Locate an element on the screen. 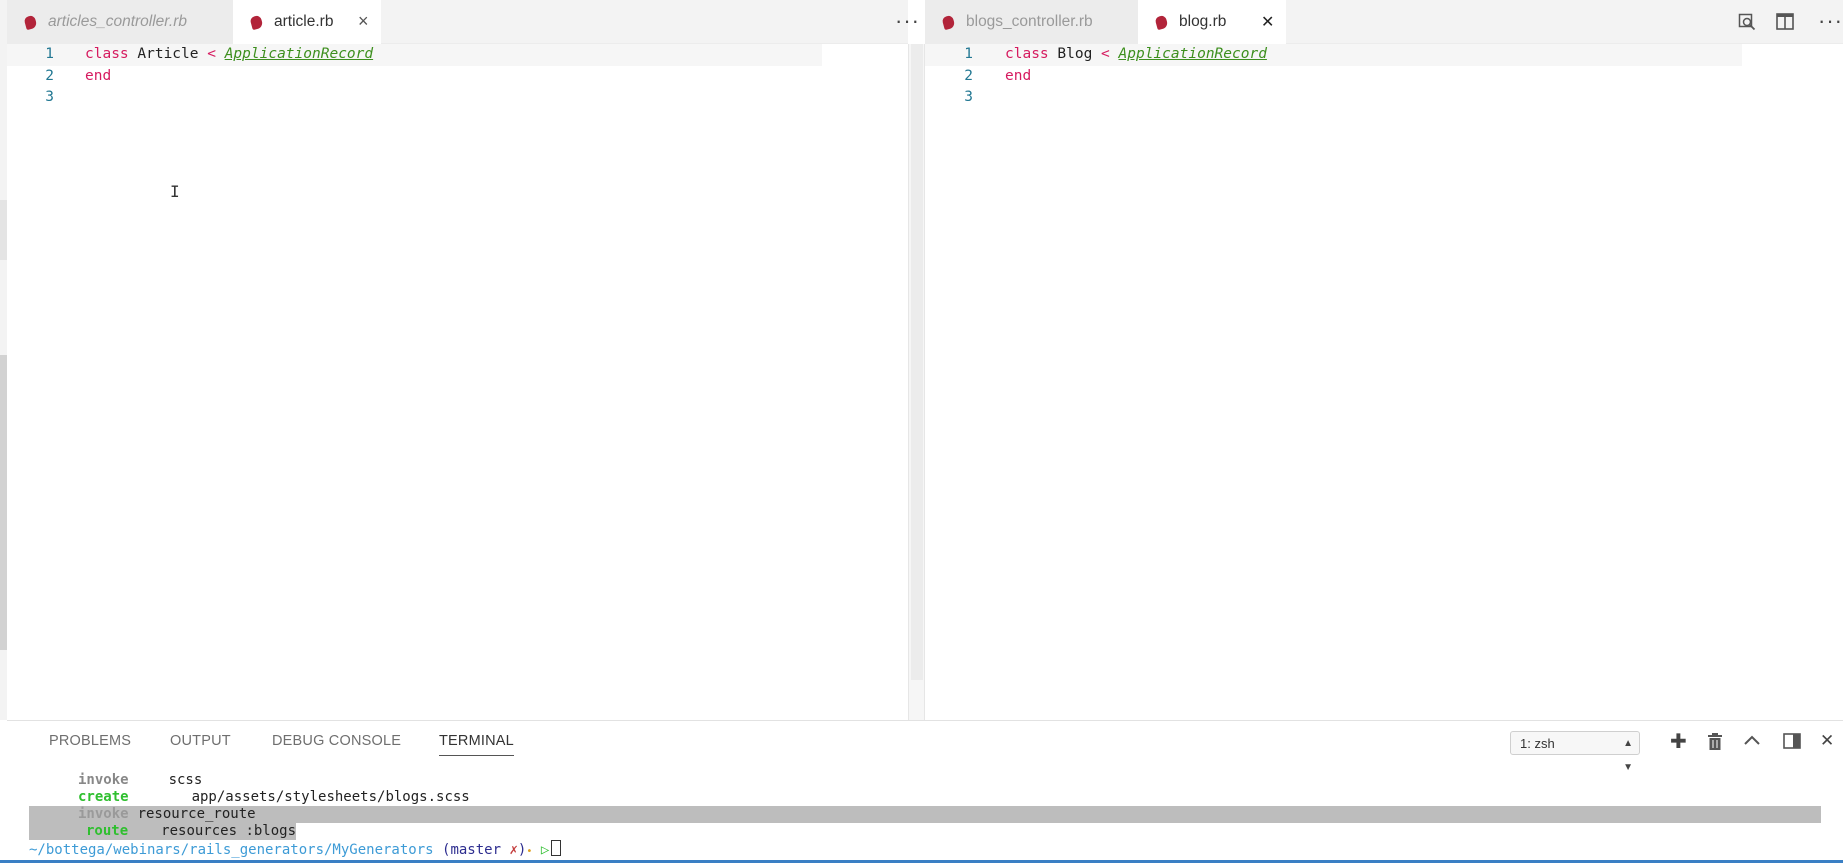  term-arg: scss is located at coordinates (185, 780).